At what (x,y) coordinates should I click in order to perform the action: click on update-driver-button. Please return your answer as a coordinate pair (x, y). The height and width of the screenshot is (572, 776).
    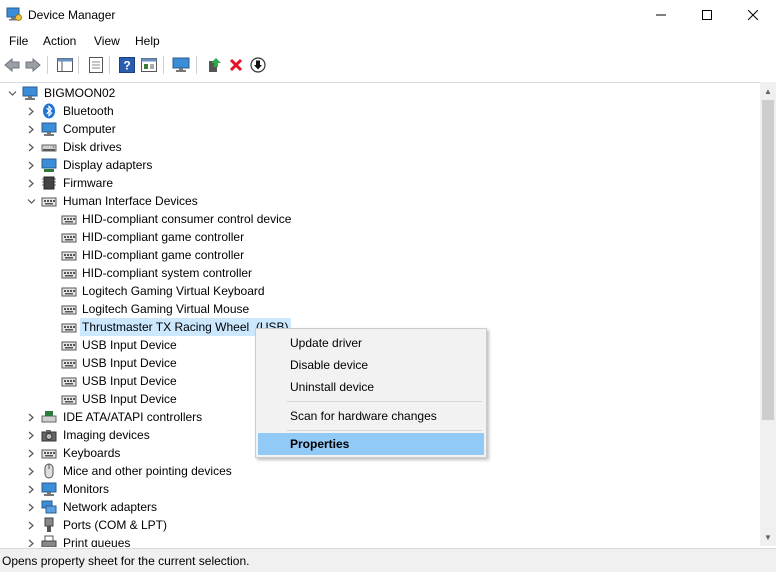
    Looking at the image, I should click on (214, 65).